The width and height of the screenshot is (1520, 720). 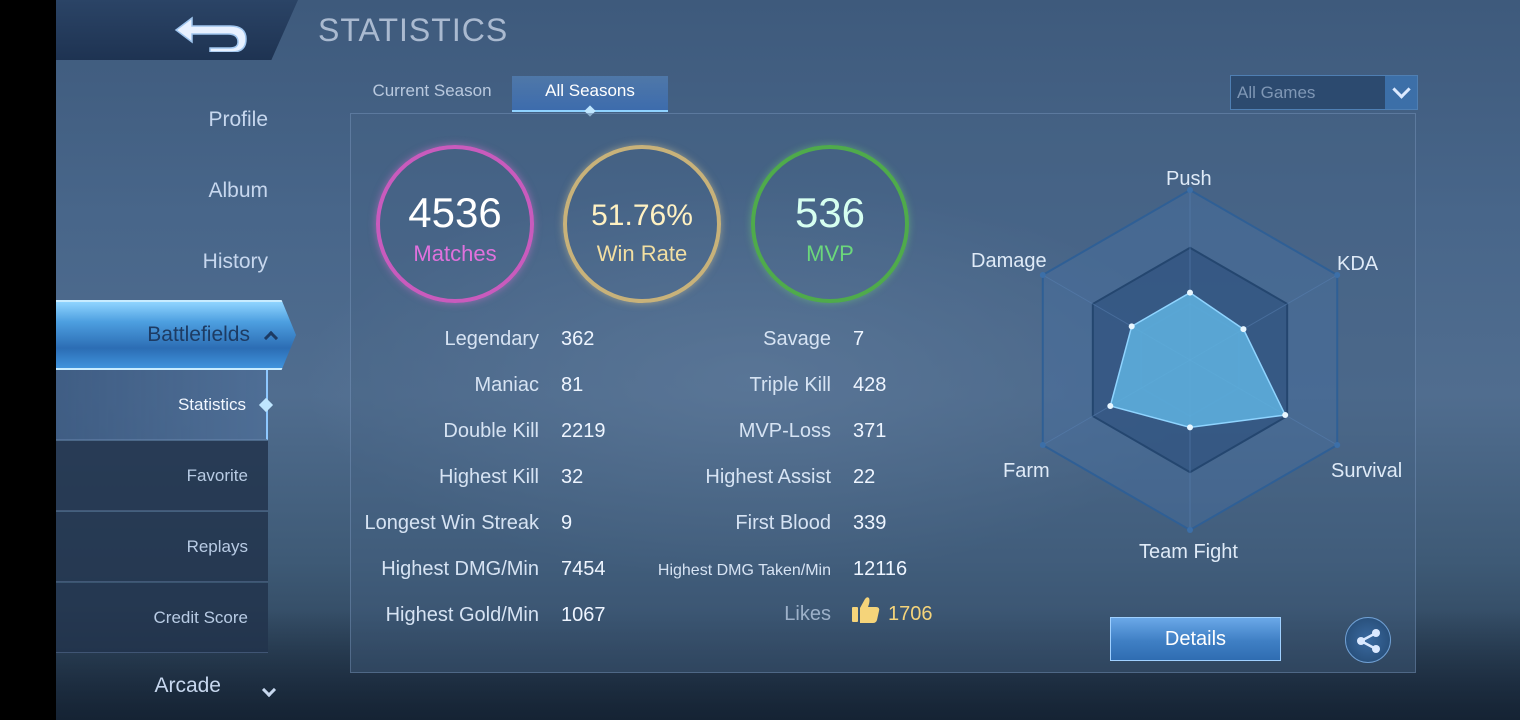 What do you see at coordinates (864, 477) in the screenshot?
I see `stat-value: 22` at bounding box center [864, 477].